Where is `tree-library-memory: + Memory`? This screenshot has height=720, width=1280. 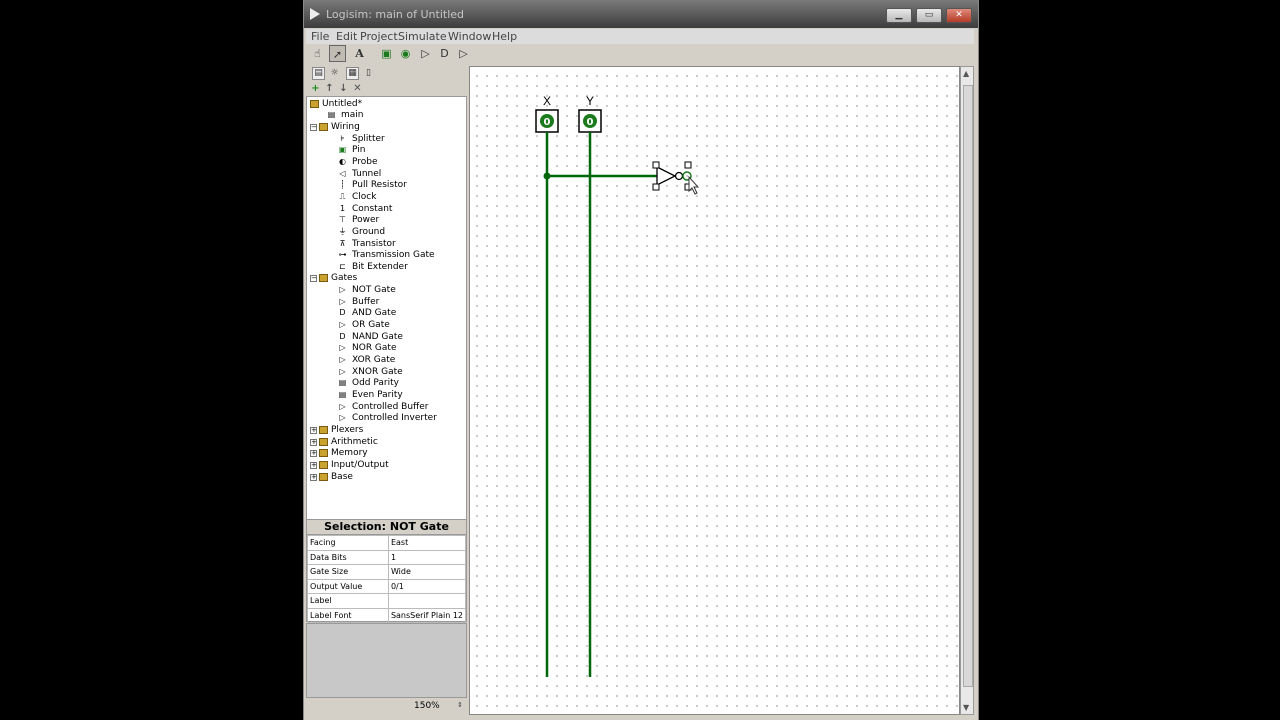
tree-library-memory: + Memory is located at coordinates (339, 453).